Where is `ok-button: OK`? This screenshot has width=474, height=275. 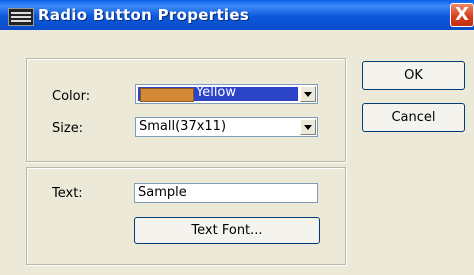
ok-button: OK is located at coordinates (413, 75).